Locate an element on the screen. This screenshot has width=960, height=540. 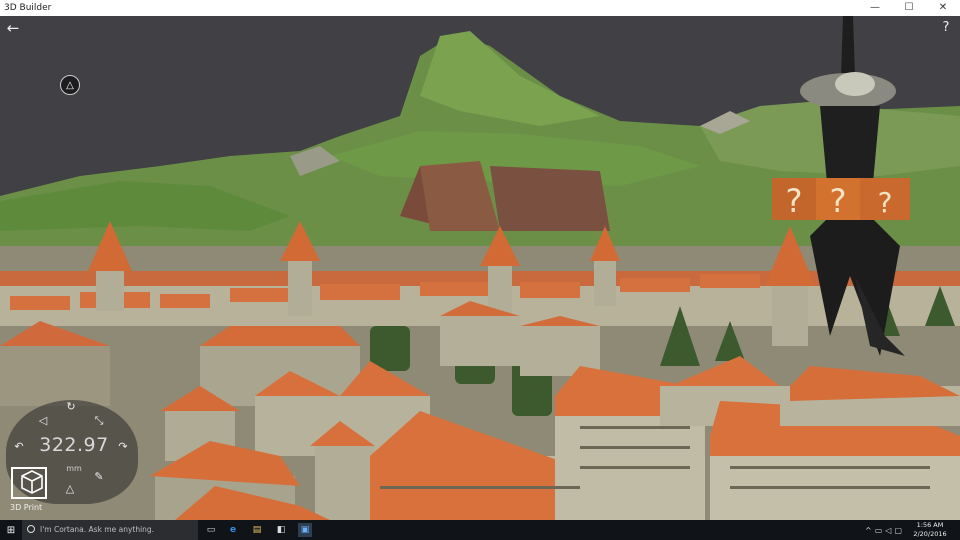
undo-icon: ↶ is located at coordinates (19, 447).